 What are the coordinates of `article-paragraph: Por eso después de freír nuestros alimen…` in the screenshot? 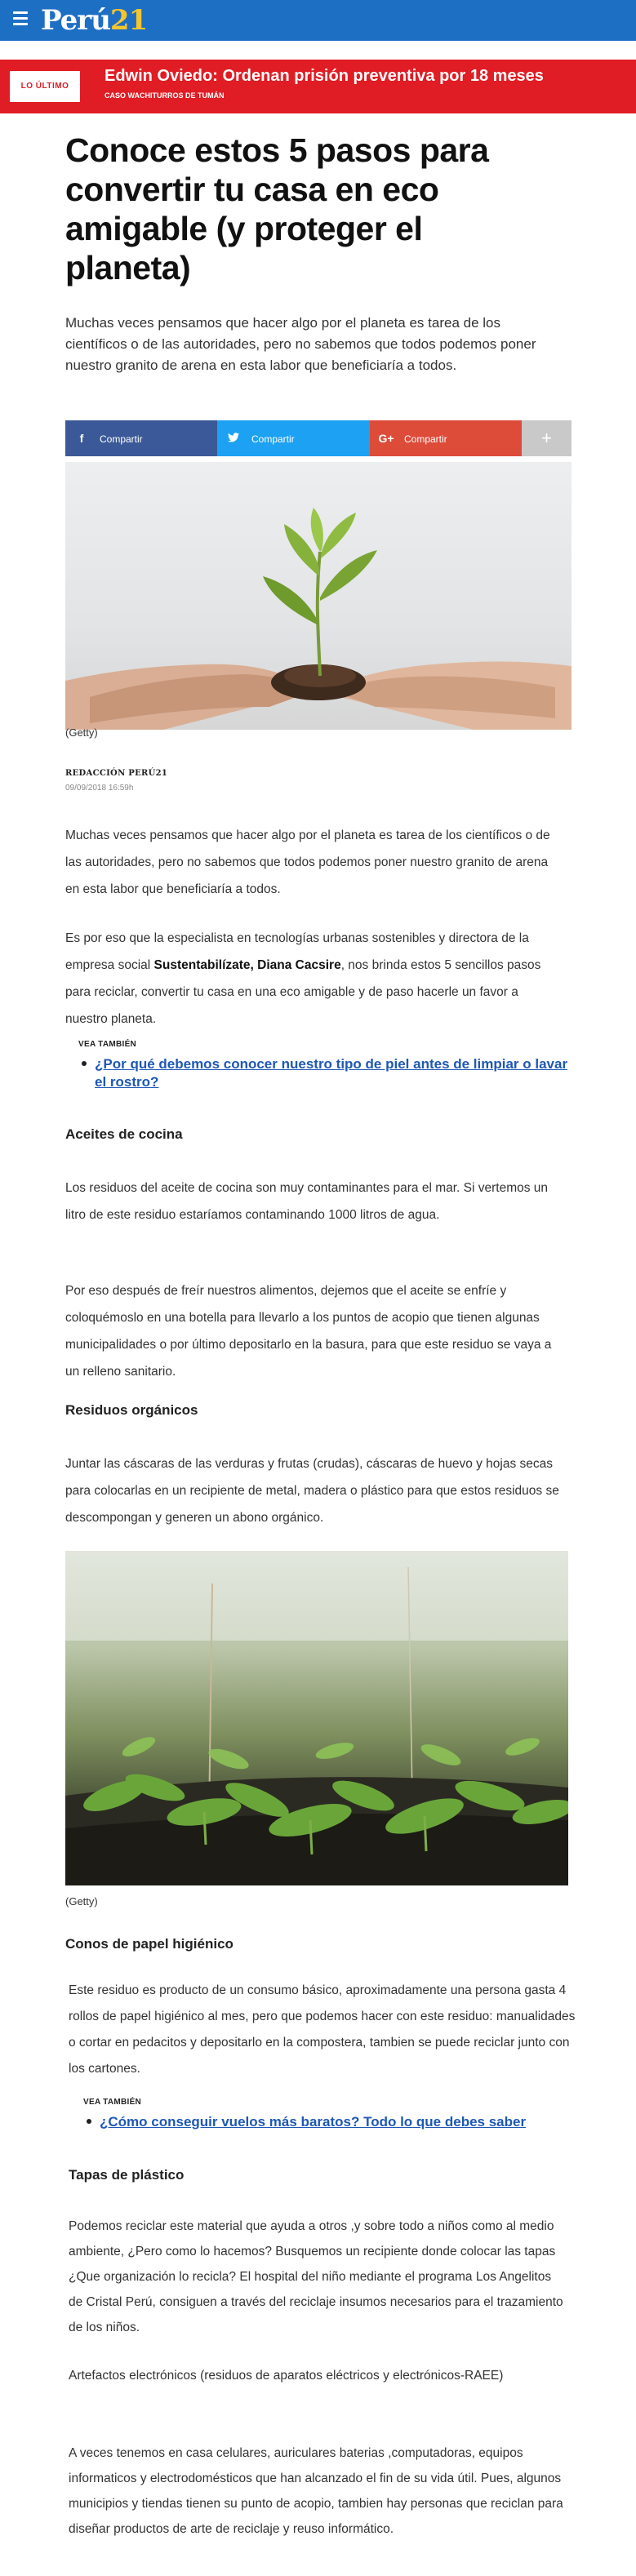 It's located at (308, 1331).